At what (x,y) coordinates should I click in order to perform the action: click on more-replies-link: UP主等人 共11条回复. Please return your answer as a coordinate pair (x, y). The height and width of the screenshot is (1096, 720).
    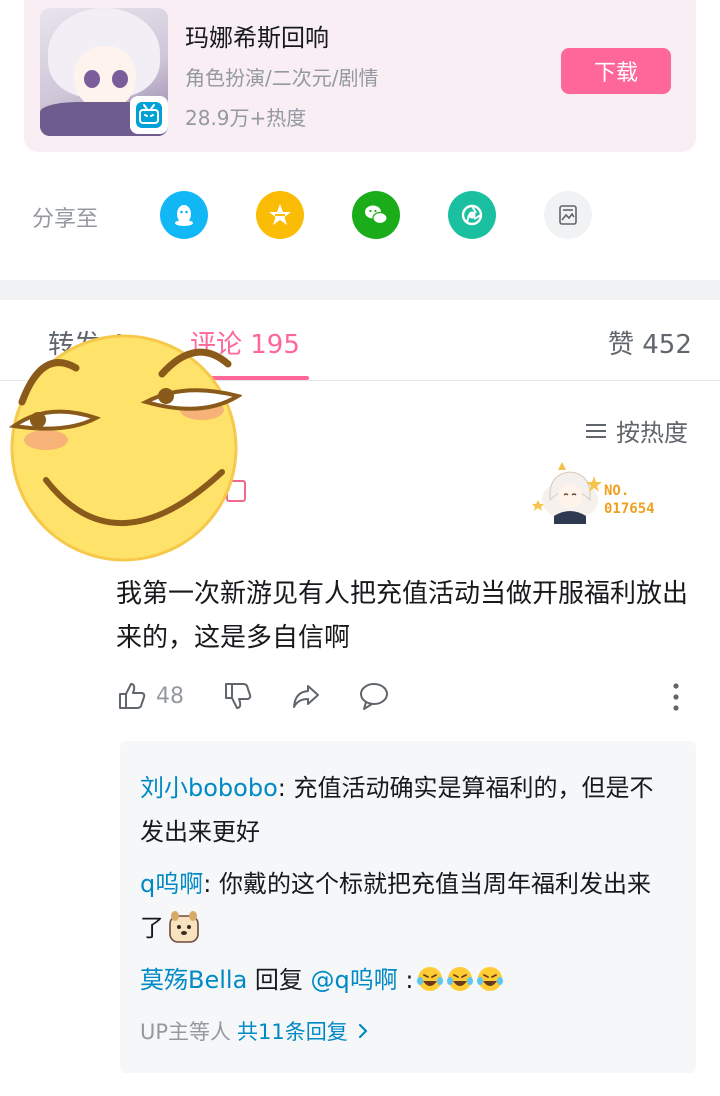
    Looking at the image, I should click on (256, 1031).